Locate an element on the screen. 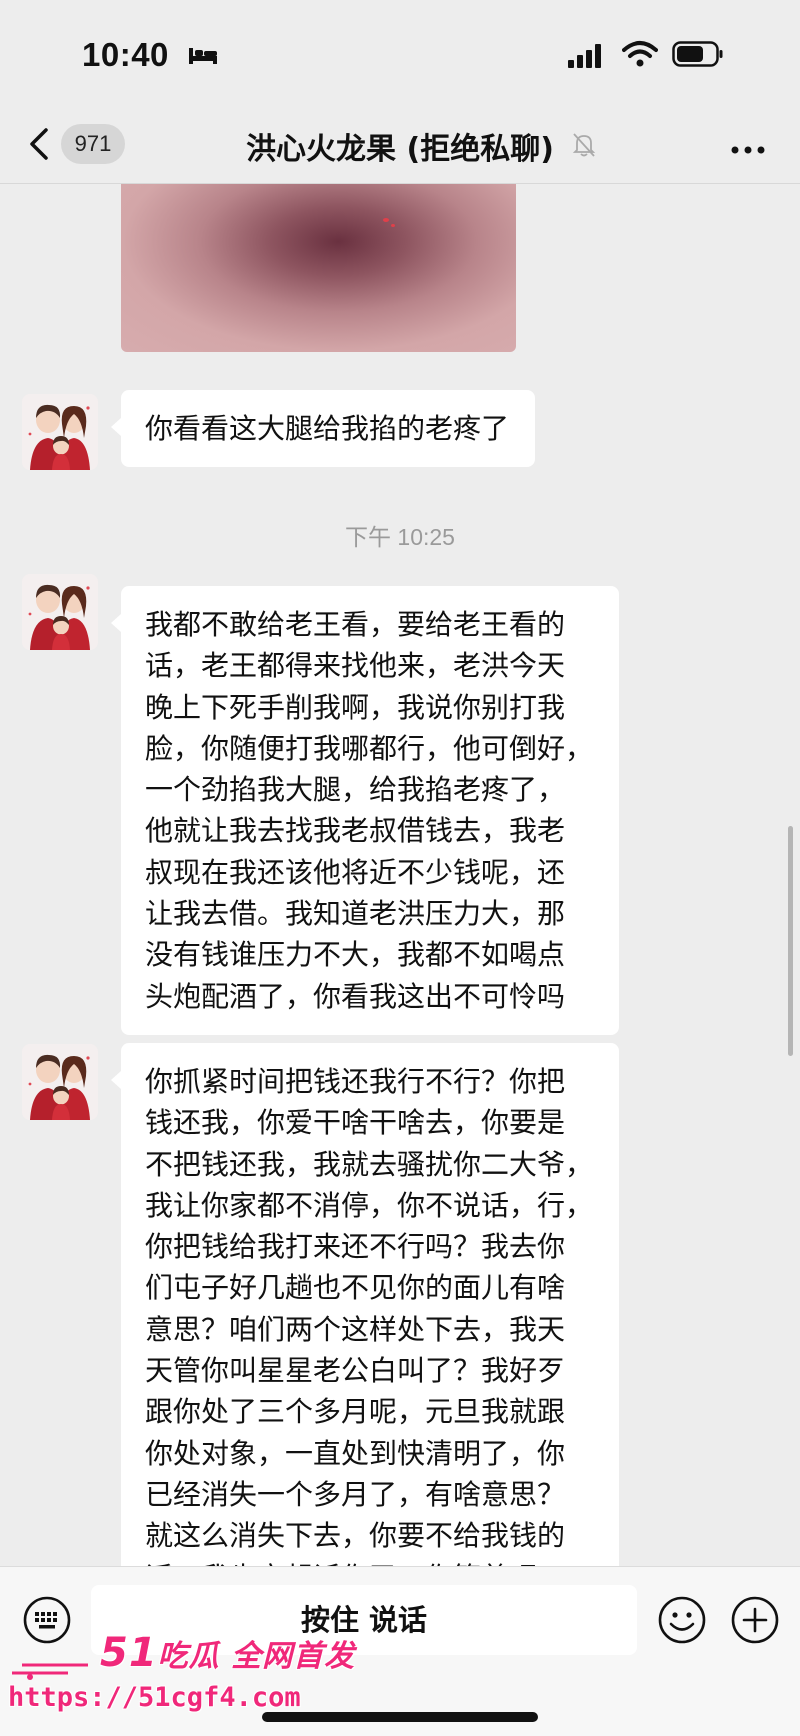 The image size is (800, 1736). wifi-icon is located at coordinates (640, 56).